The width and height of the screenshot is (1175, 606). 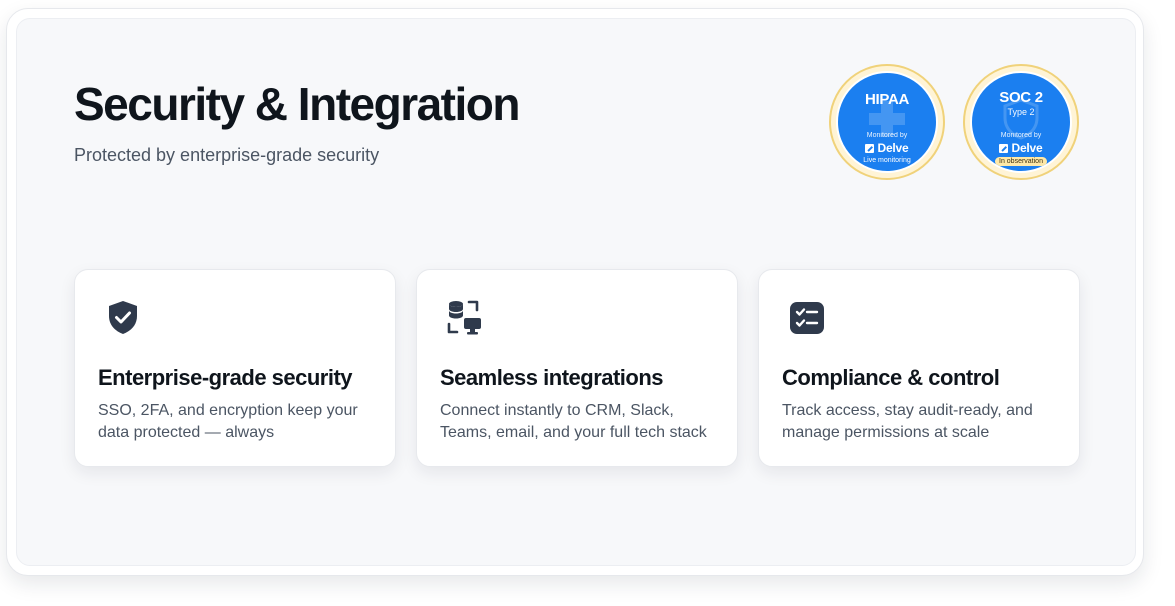 I want to click on section-title: Security & Integration, so click(x=297, y=104).